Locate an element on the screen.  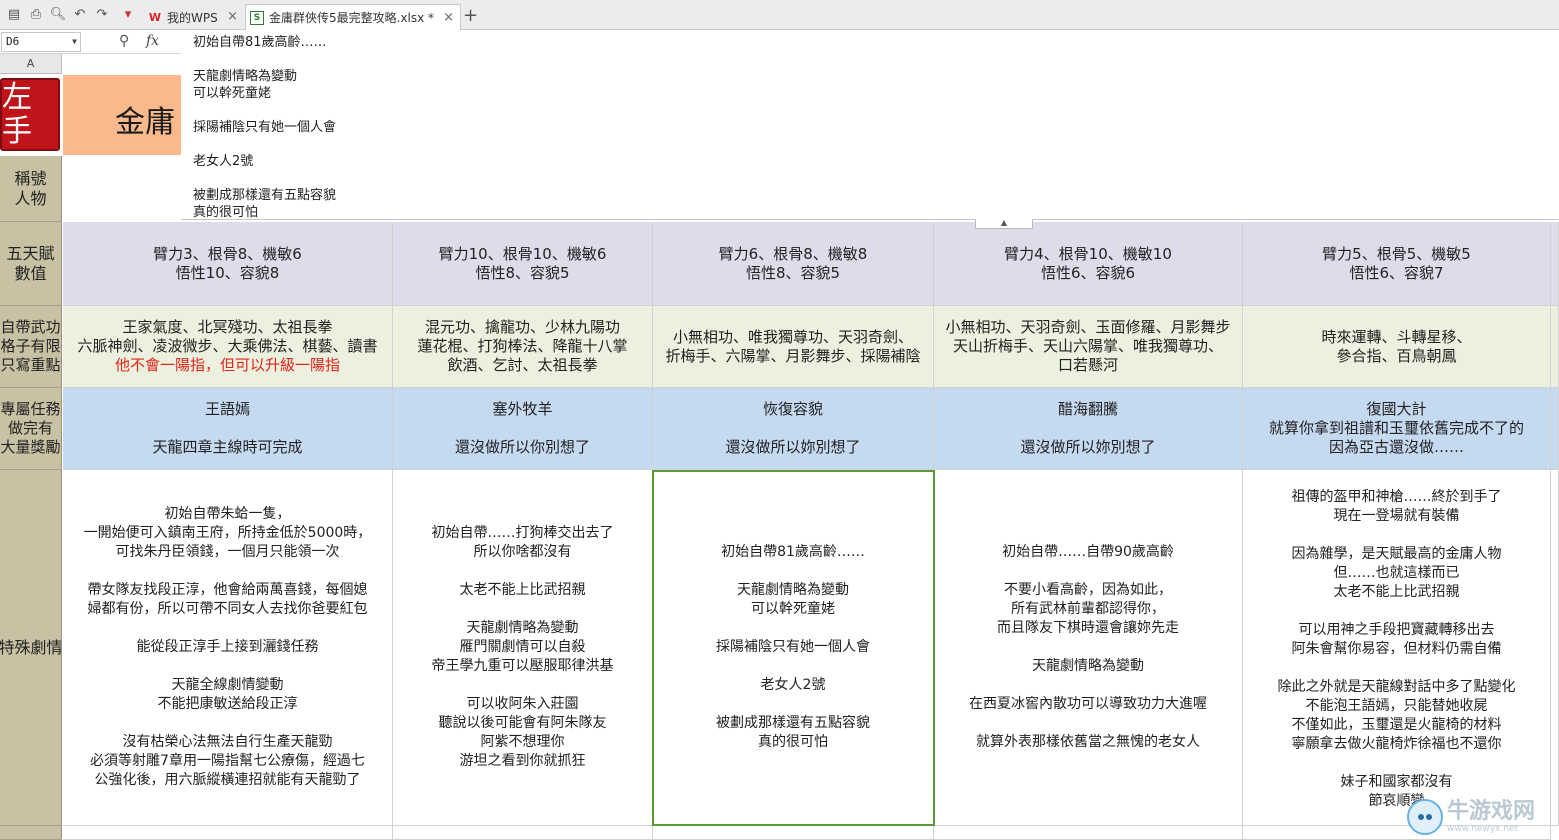
formula-line: 採陽補陰只有她一個人會 is located at coordinates (265, 127).